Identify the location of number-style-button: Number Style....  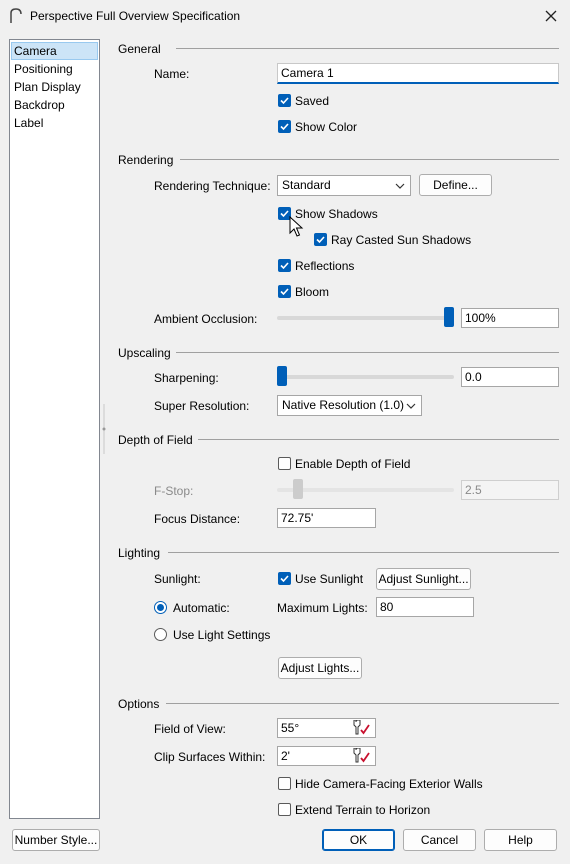
(56, 840).